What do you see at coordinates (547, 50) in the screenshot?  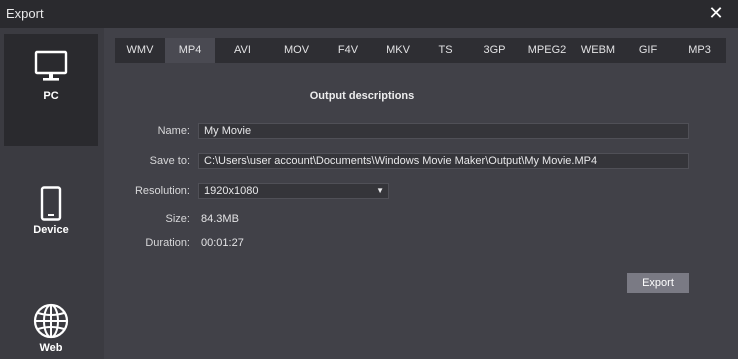 I see `tab-mpeg2: MPEG2` at bounding box center [547, 50].